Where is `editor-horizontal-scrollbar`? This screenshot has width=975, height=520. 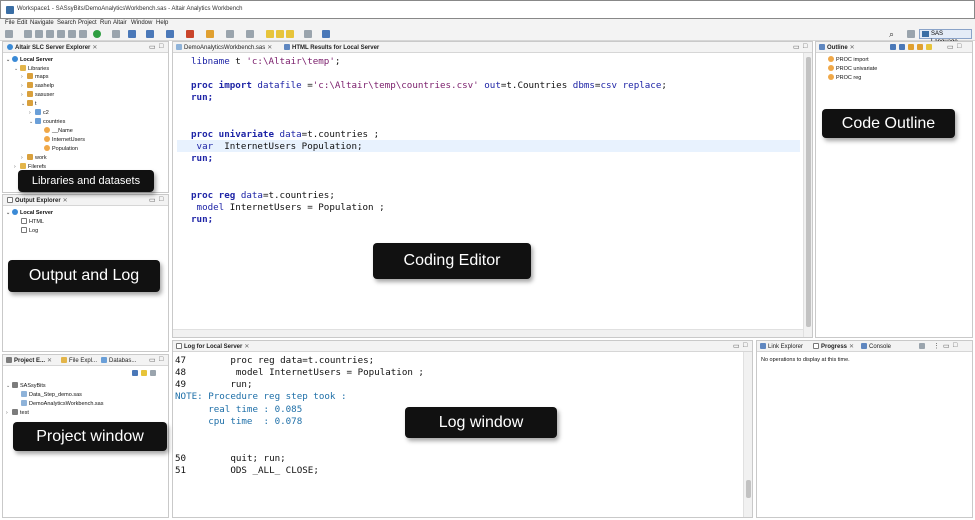 editor-horizontal-scrollbar is located at coordinates (488, 333).